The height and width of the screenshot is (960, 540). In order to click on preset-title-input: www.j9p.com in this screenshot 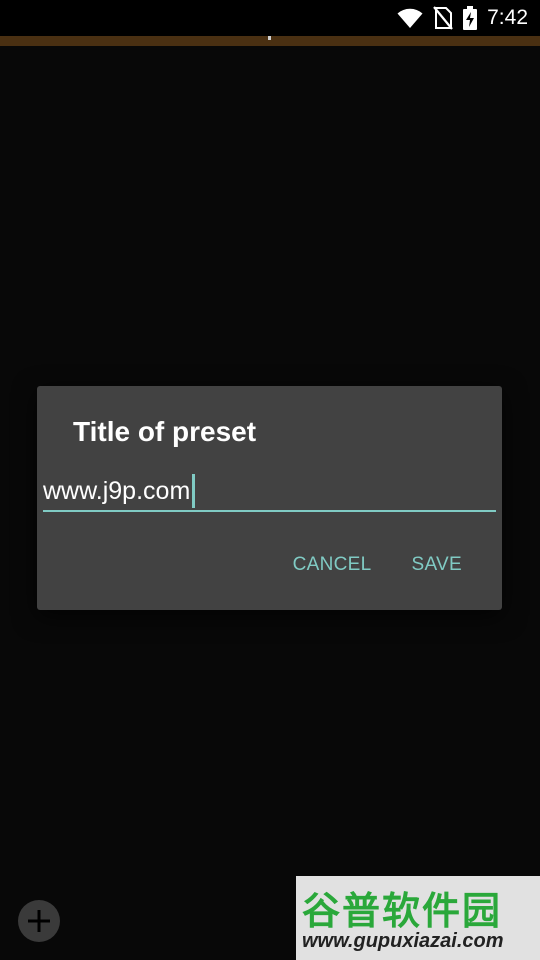, I will do `click(269, 490)`.